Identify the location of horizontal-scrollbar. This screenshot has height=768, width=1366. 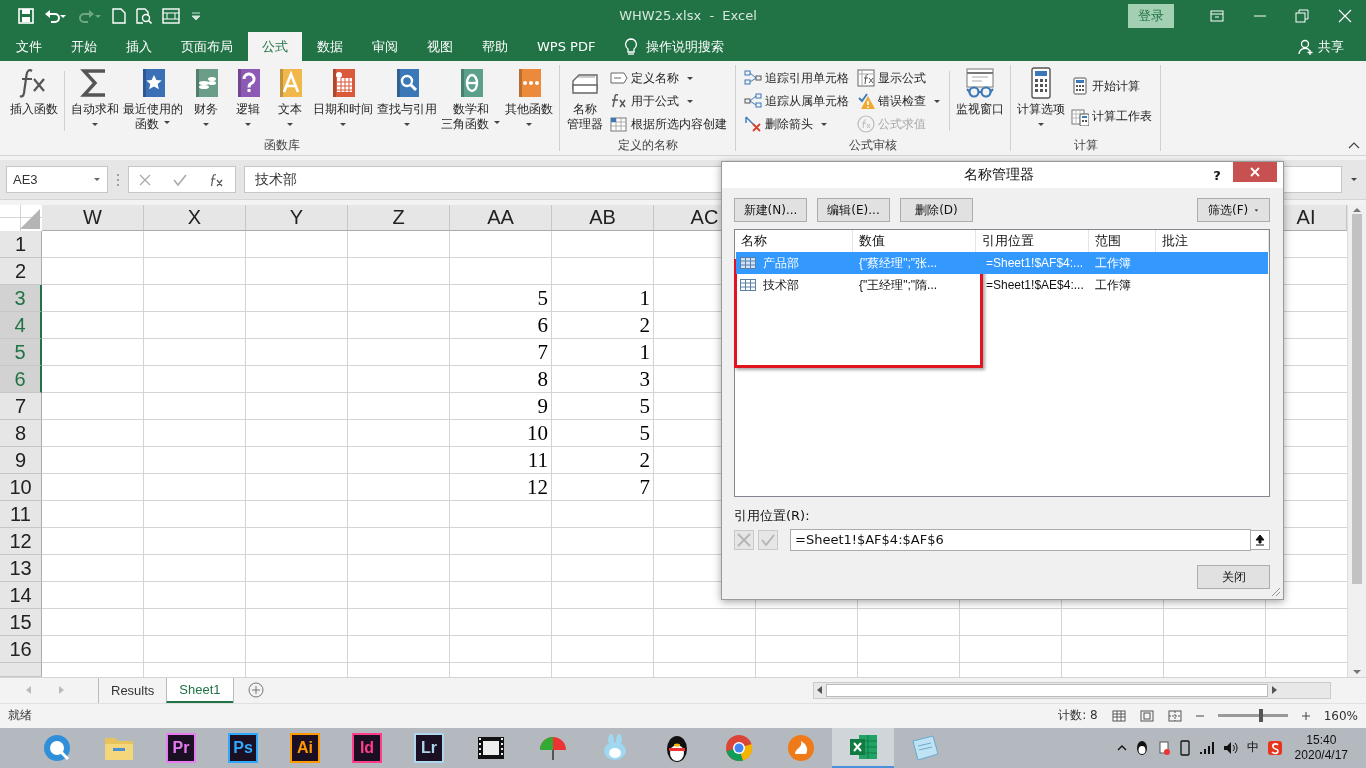
(1071, 690).